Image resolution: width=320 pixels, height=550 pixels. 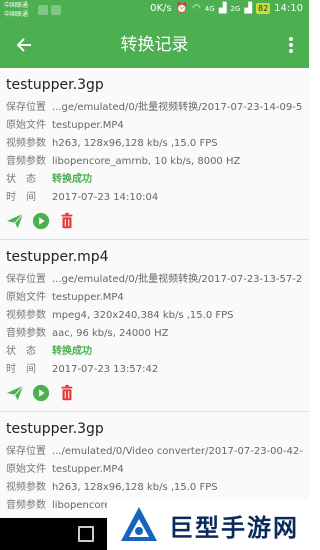 What do you see at coordinates (49, 10) in the screenshot?
I see `notification-icons` at bounding box center [49, 10].